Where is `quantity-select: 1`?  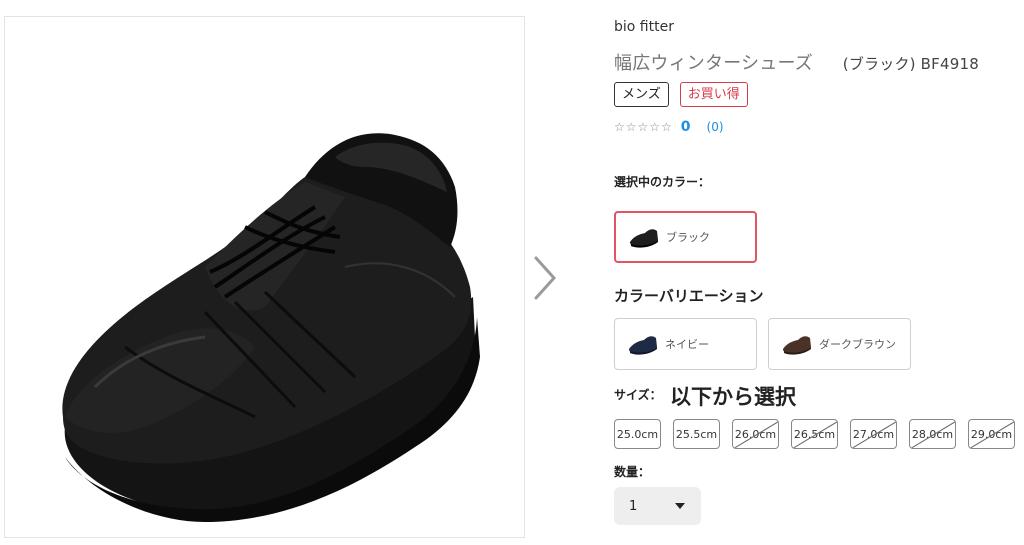
quantity-select: 1 is located at coordinates (657, 506).